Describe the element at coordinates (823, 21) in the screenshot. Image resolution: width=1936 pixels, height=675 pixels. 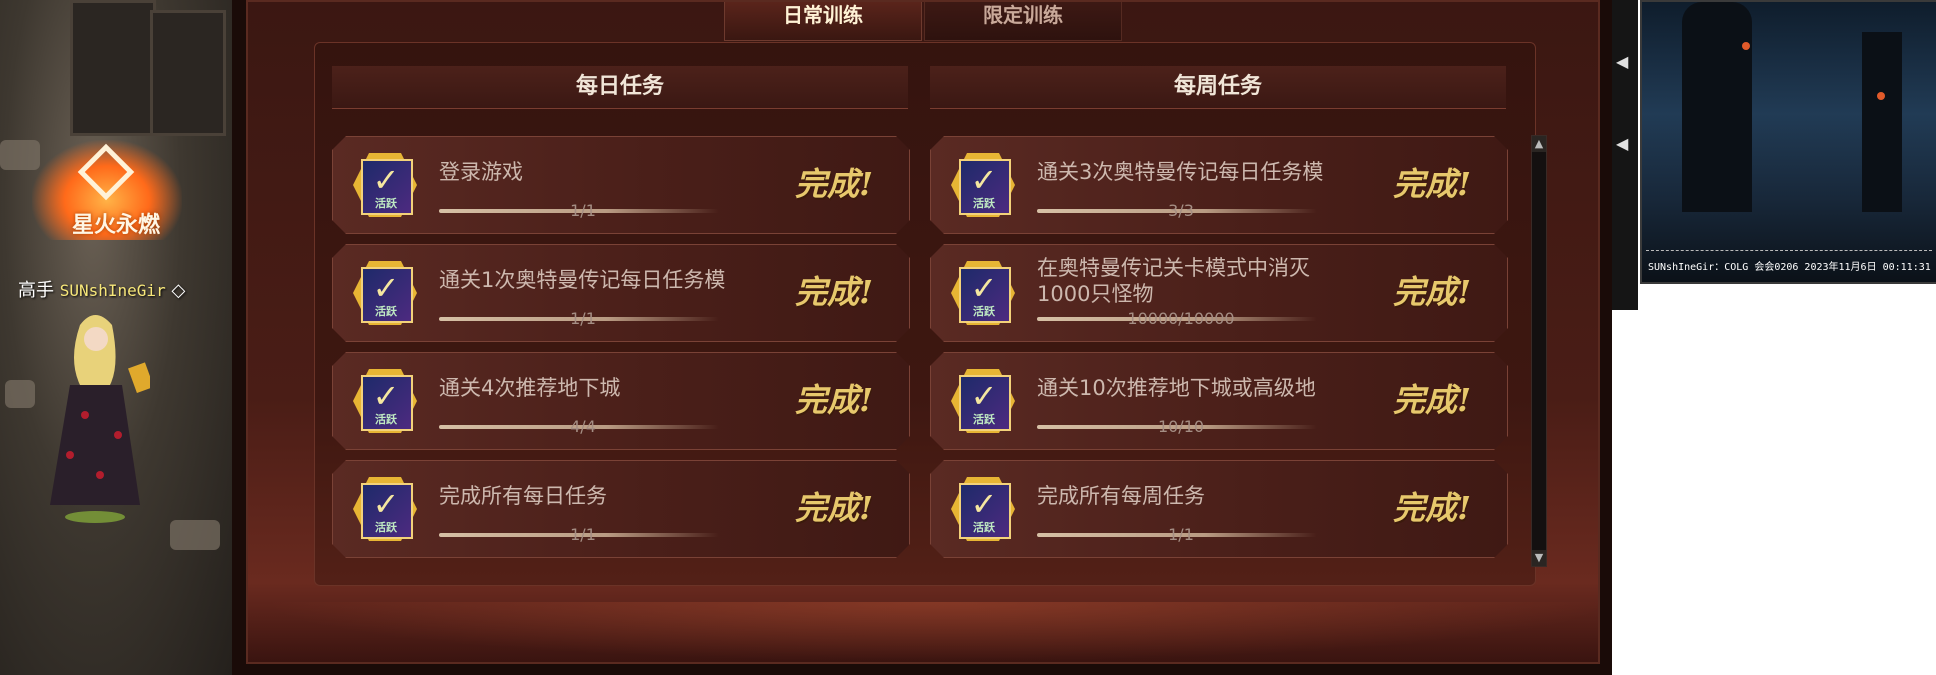
I see `tab-daily-training: 日常训练` at that location.